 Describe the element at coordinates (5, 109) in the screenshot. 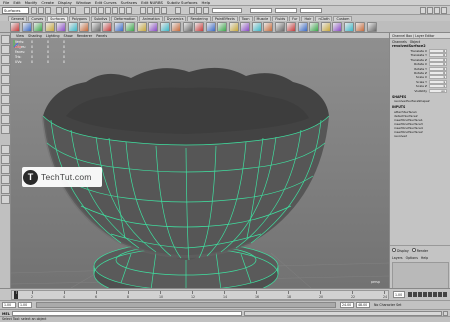

I see `soft-modification-icon` at that location.